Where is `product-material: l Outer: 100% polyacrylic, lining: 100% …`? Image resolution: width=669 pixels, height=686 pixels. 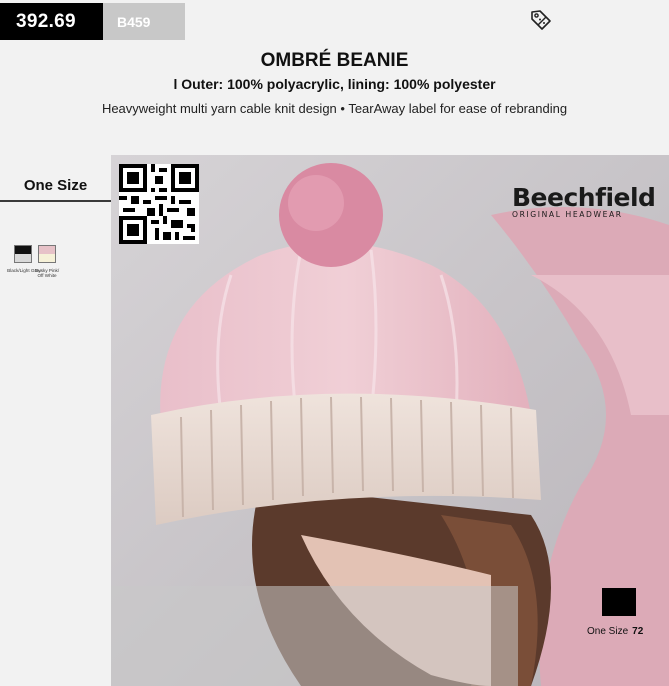 product-material: l Outer: 100% polyacrylic, lining: 100% … is located at coordinates (334, 84).